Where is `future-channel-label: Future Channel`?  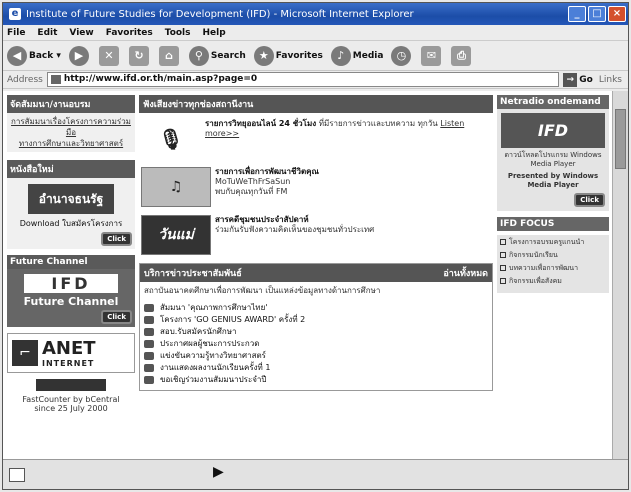
future-channel-label: Future Channel is located at coordinates (71, 301).